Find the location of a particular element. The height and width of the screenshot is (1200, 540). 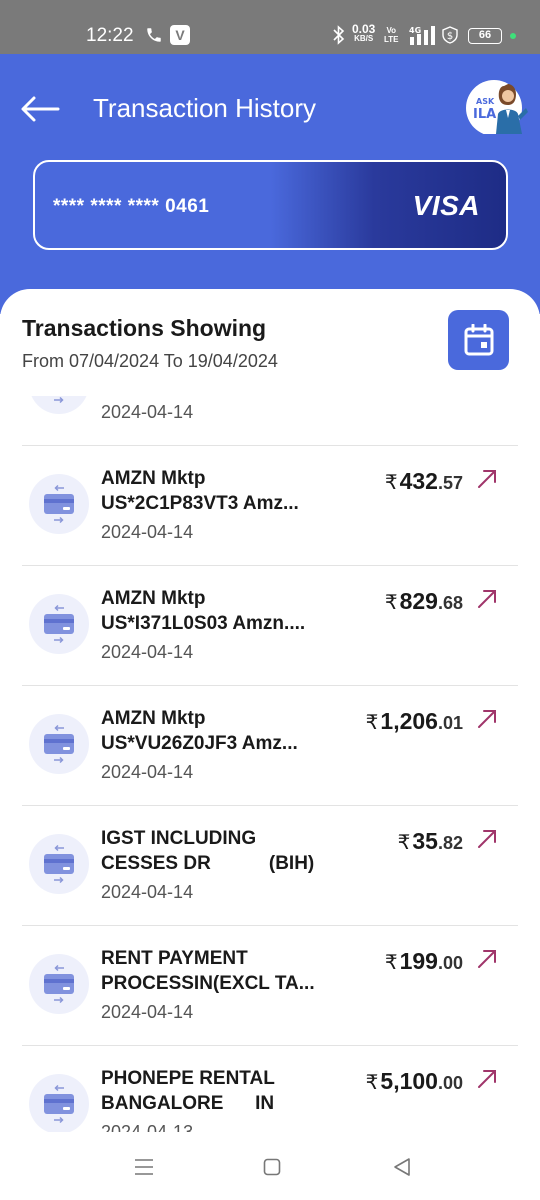

calendar-button is located at coordinates (478, 340).